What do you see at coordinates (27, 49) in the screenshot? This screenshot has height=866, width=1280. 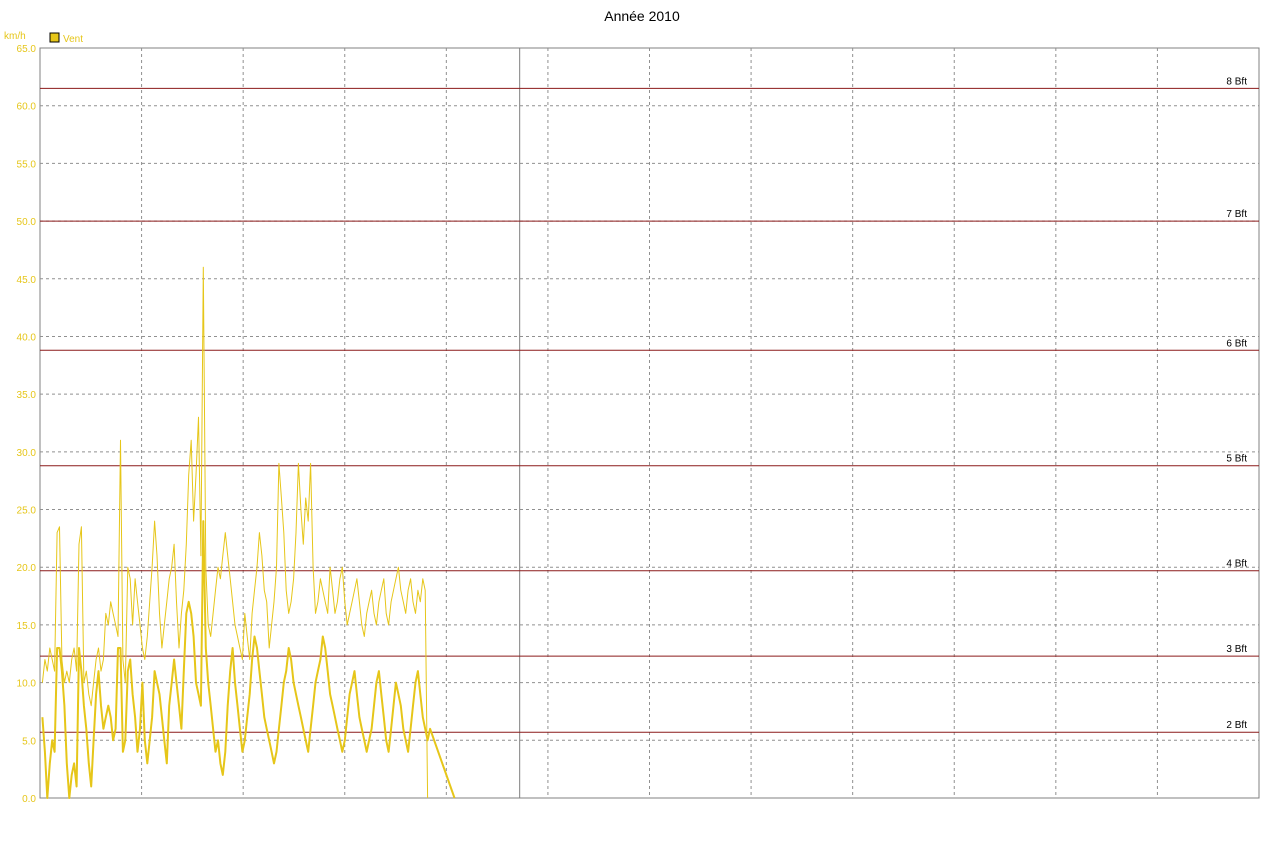 I see `y-tick-label: 65.0` at bounding box center [27, 49].